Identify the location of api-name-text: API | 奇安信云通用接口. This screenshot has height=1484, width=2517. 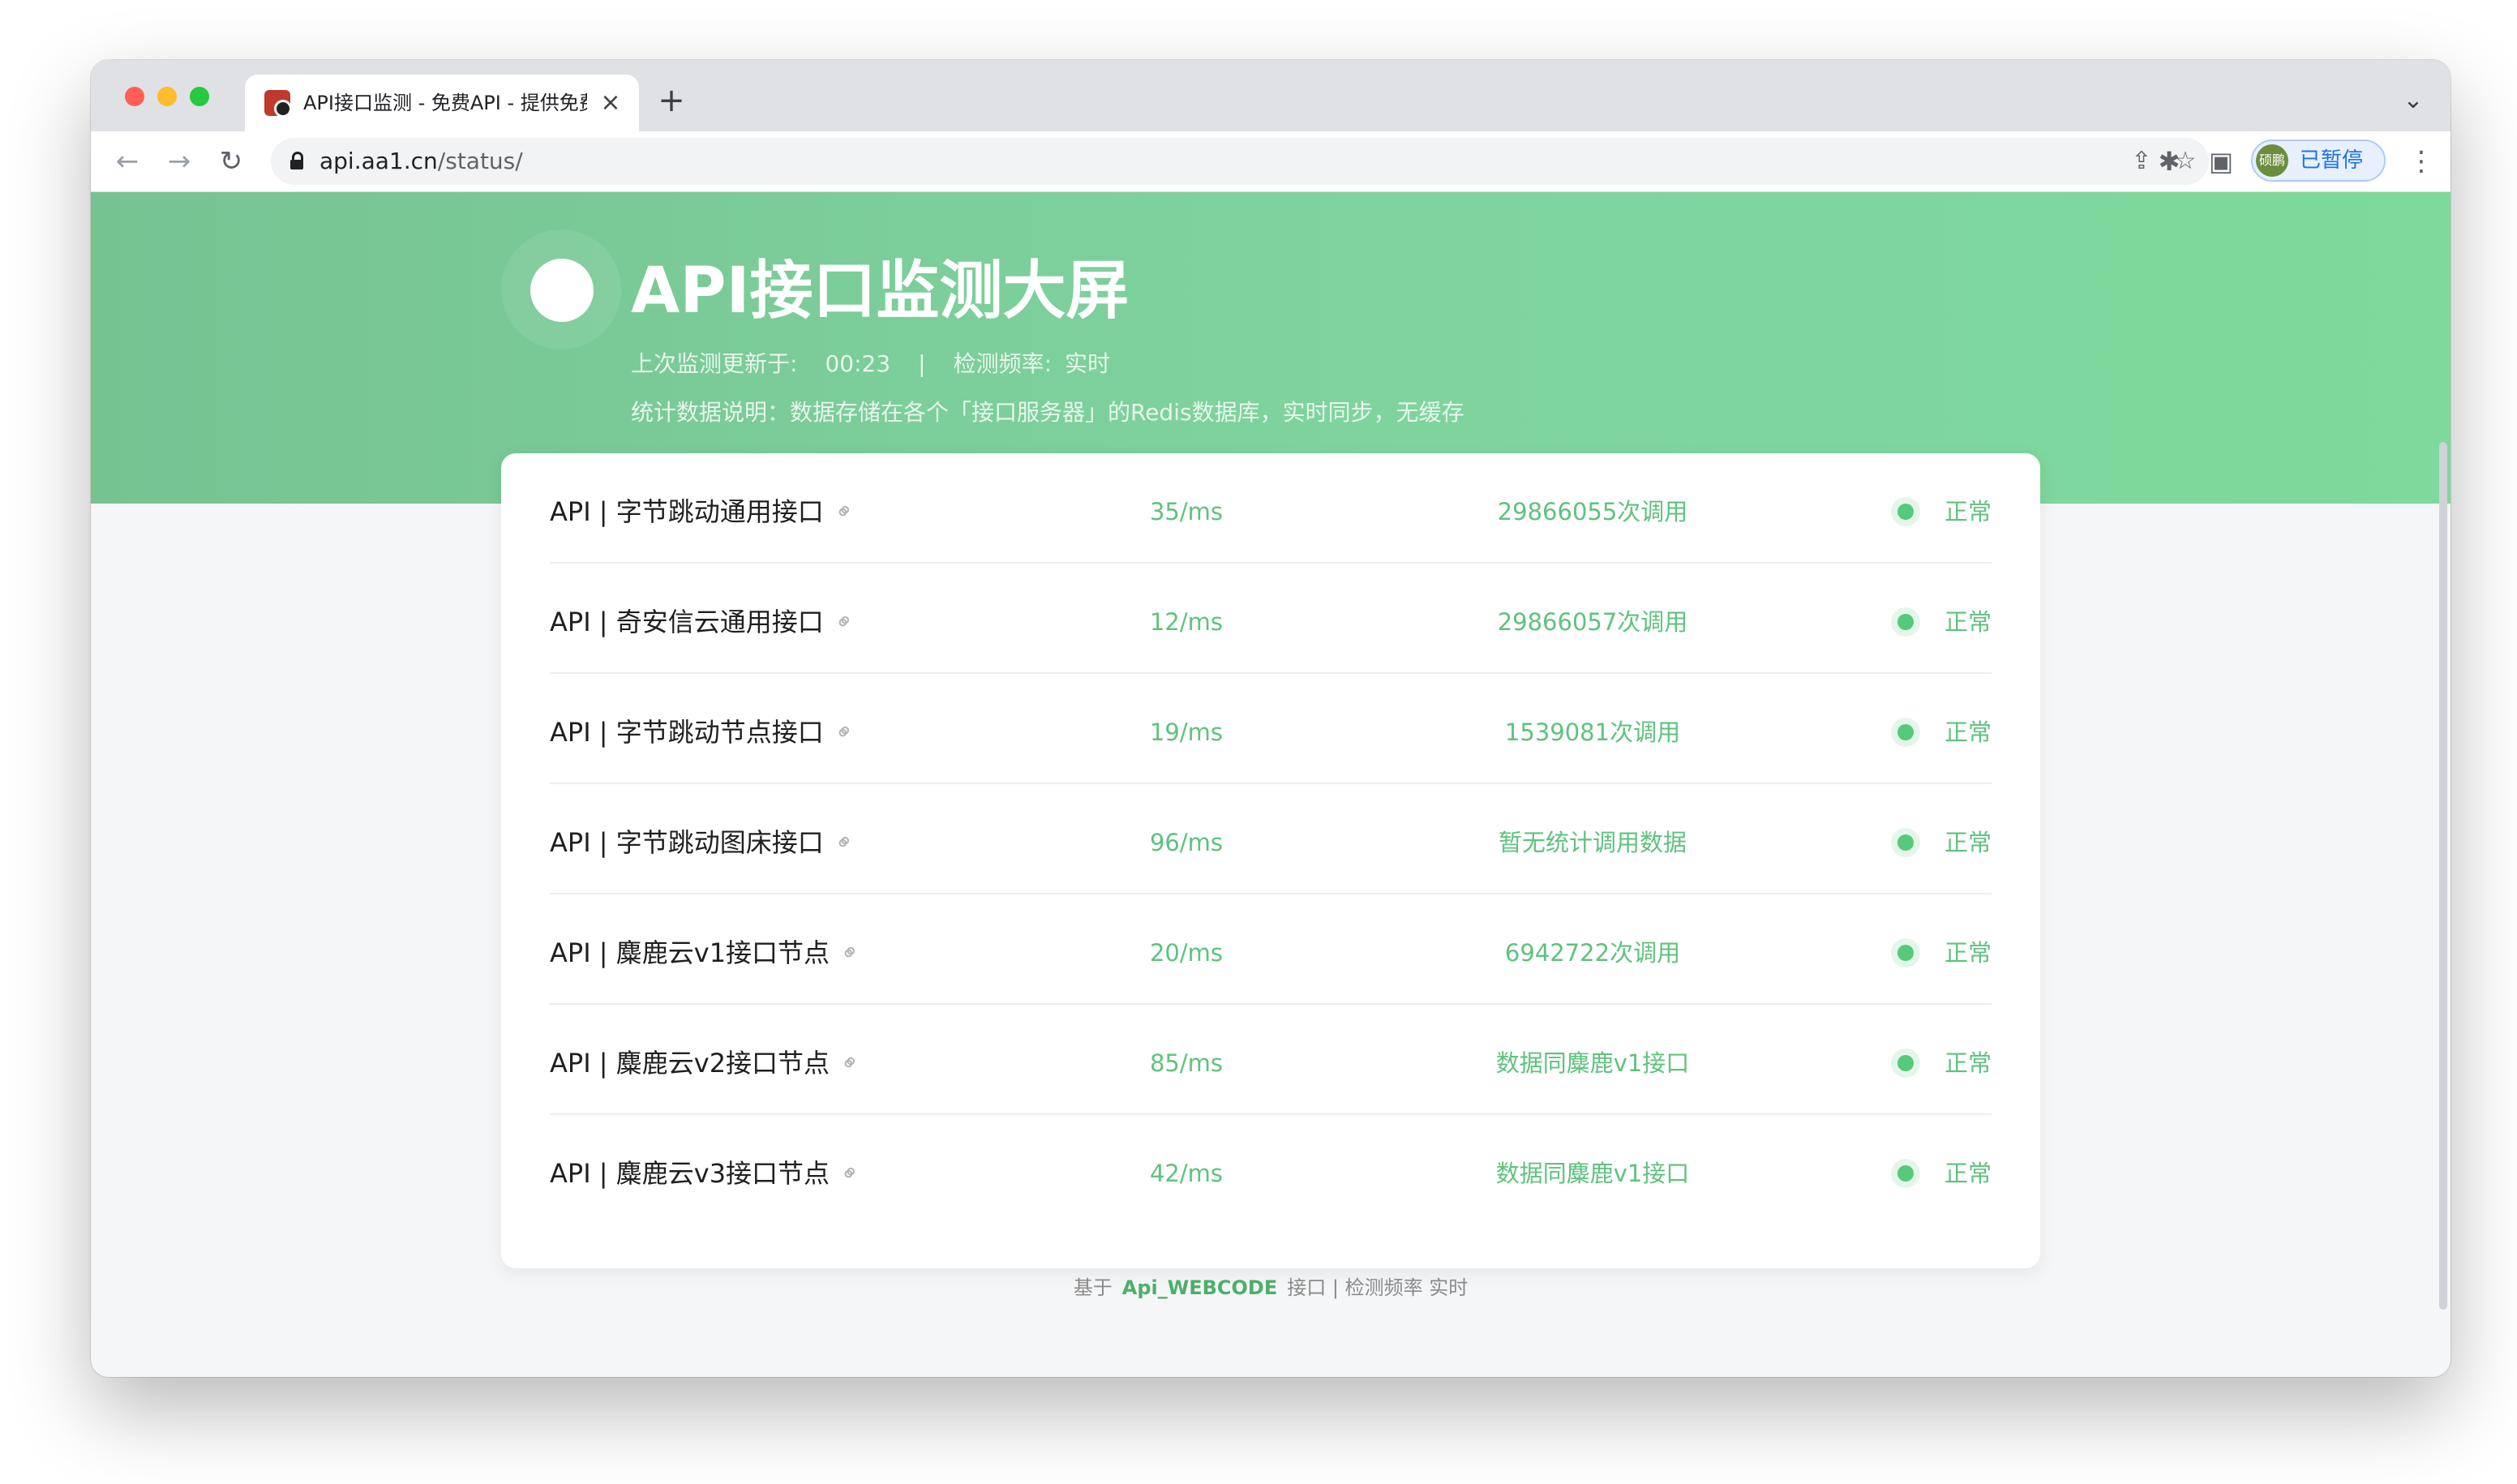
(687, 622).